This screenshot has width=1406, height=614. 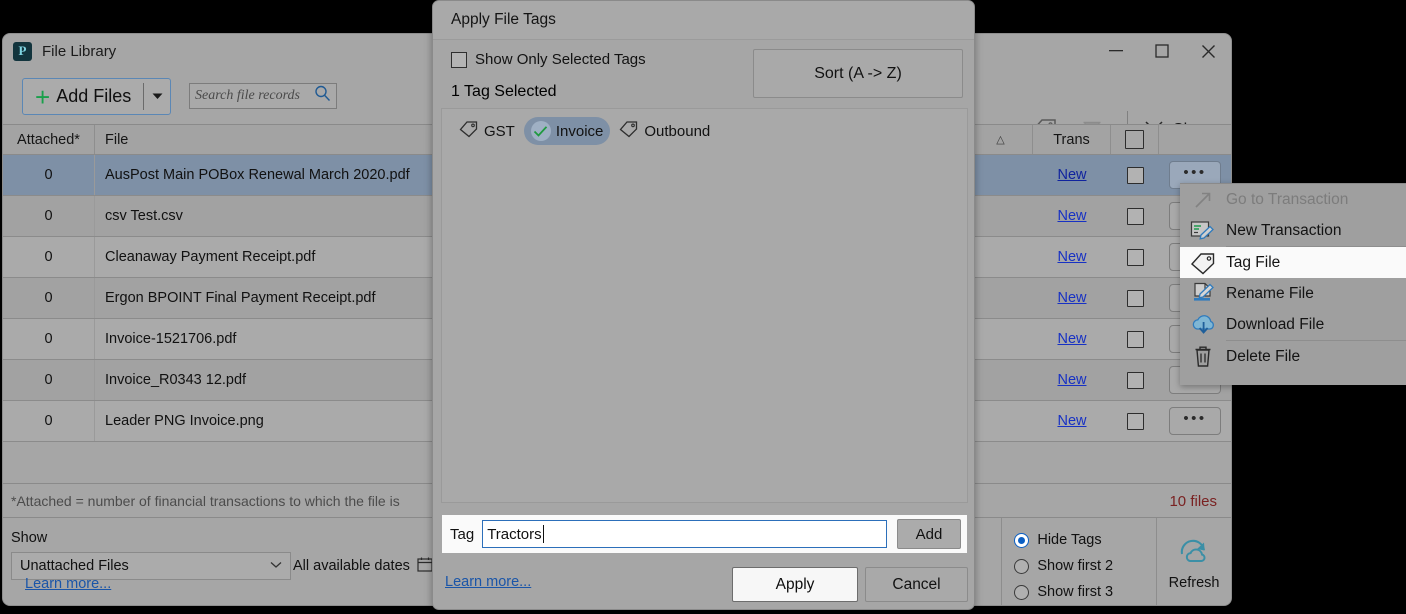 I want to click on radio-label: Show first 3, so click(x=1075, y=592).